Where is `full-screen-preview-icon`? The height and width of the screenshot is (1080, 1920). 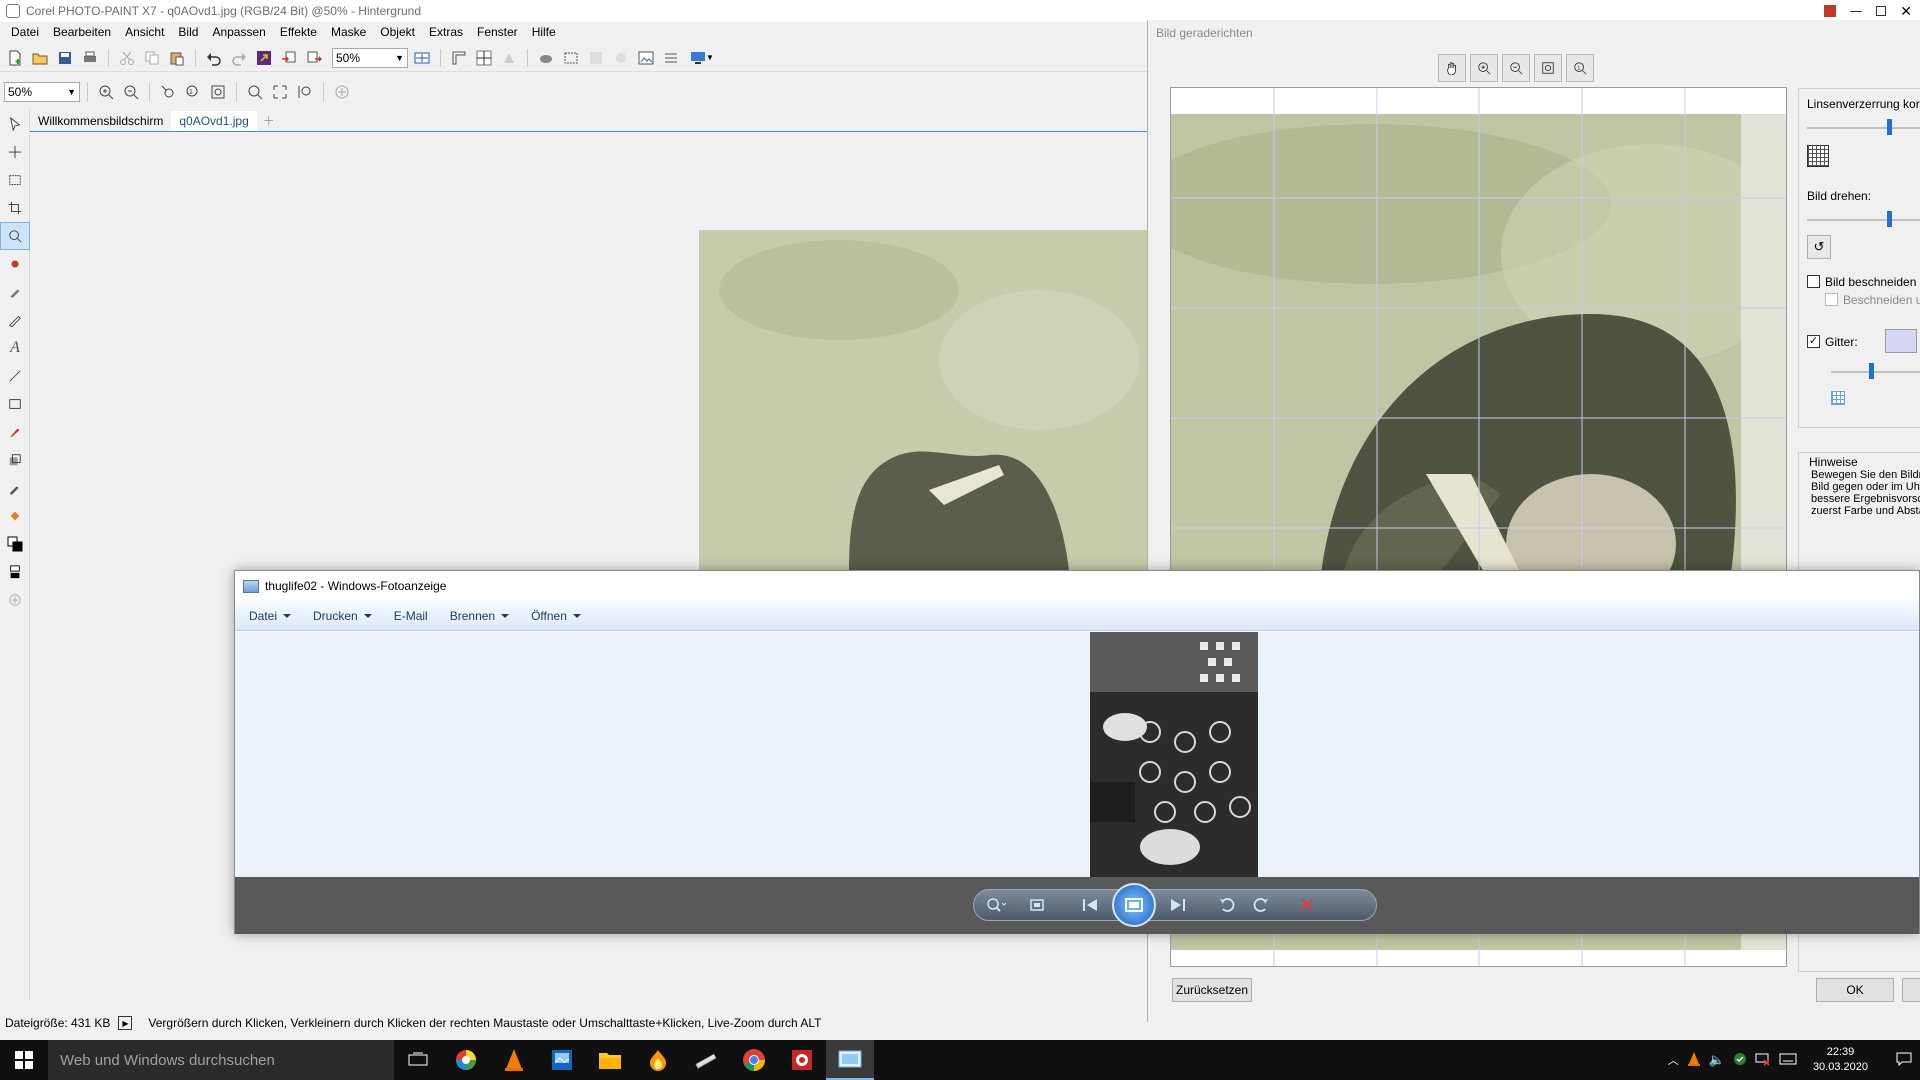
full-screen-preview-icon is located at coordinates (422, 58).